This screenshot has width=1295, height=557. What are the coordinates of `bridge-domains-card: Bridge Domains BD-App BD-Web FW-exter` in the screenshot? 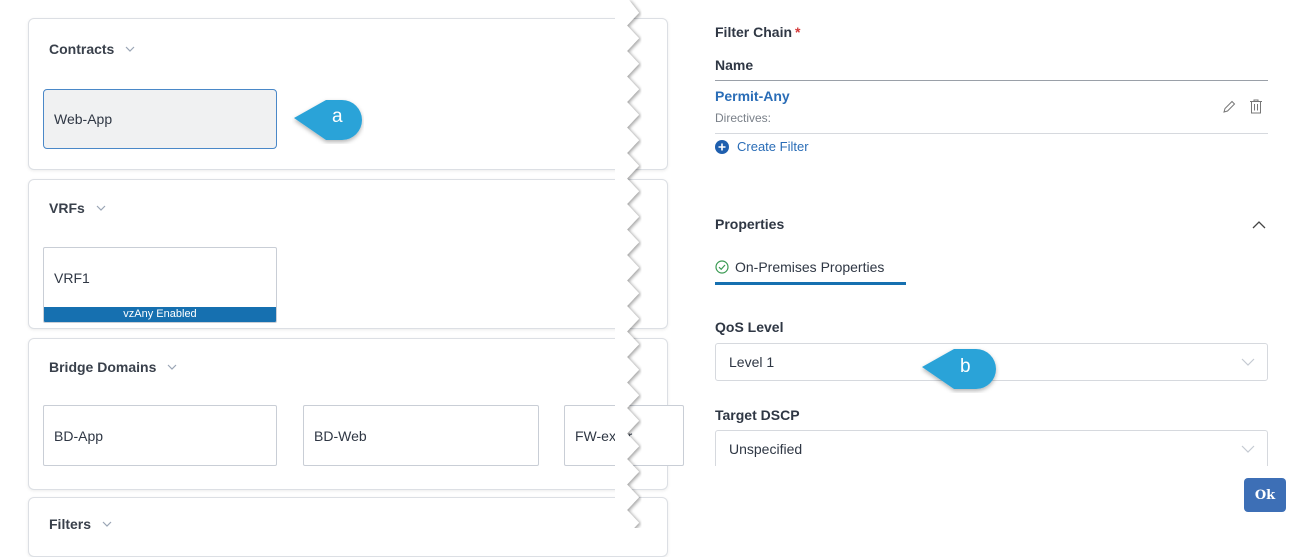 It's located at (356, 414).